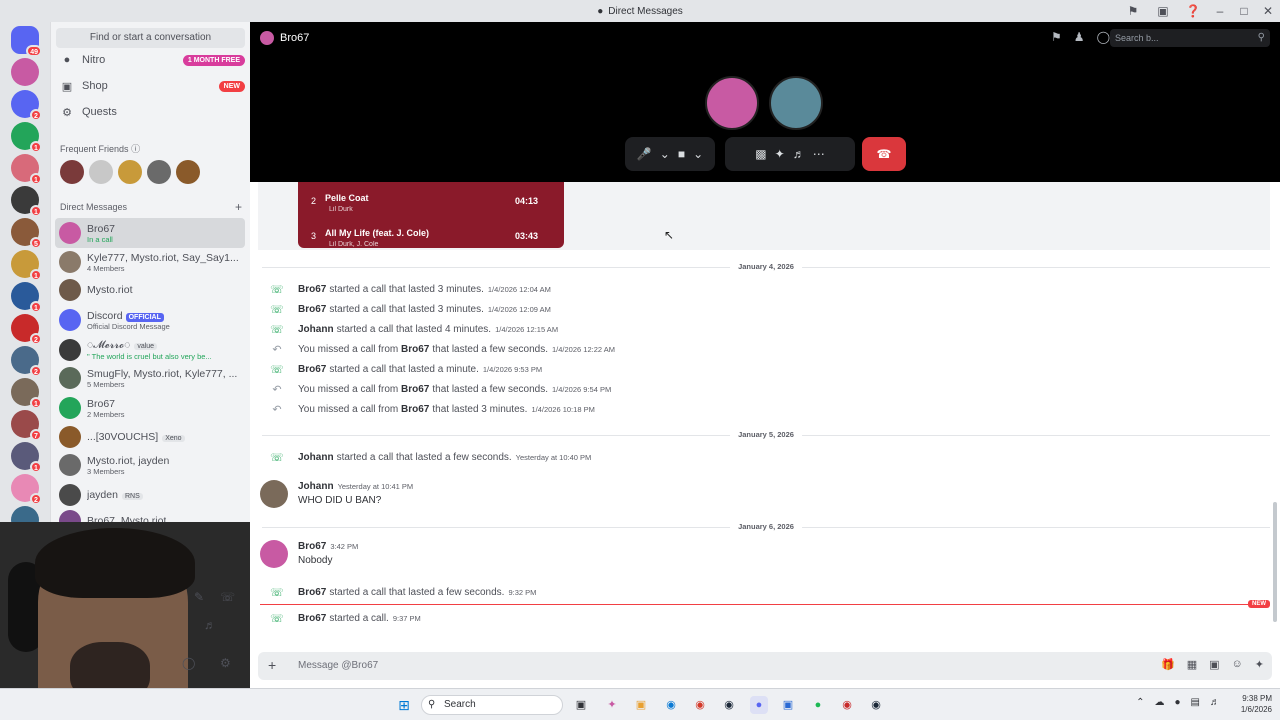 This screenshot has width=1280, height=720. Describe the element at coordinates (150, 465) in the screenshot. I see `dm-item: Mysto.riot, jayden 3 Members` at that location.